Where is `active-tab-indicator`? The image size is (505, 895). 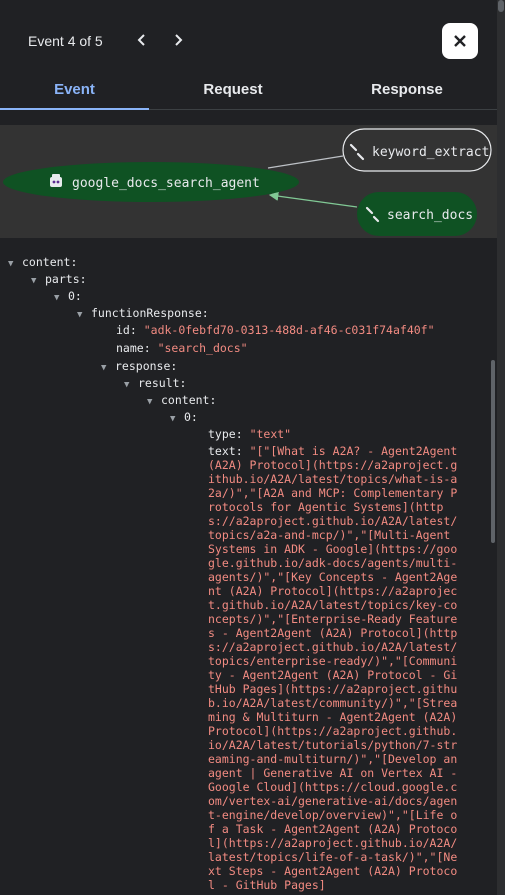
active-tab-indicator is located at coordinates (74, 109).